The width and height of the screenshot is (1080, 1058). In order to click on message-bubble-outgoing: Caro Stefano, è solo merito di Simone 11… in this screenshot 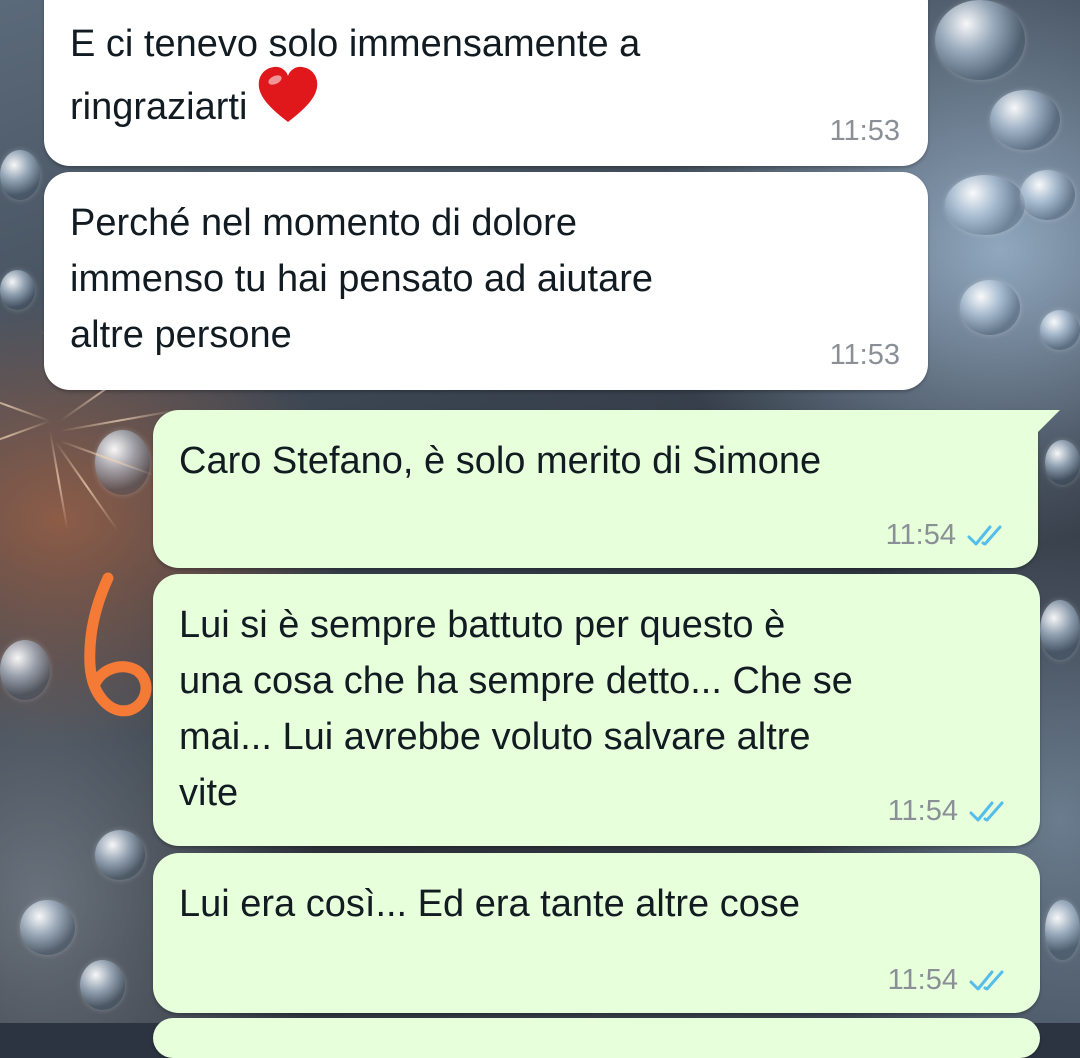, I will do `click(606, 489)`.